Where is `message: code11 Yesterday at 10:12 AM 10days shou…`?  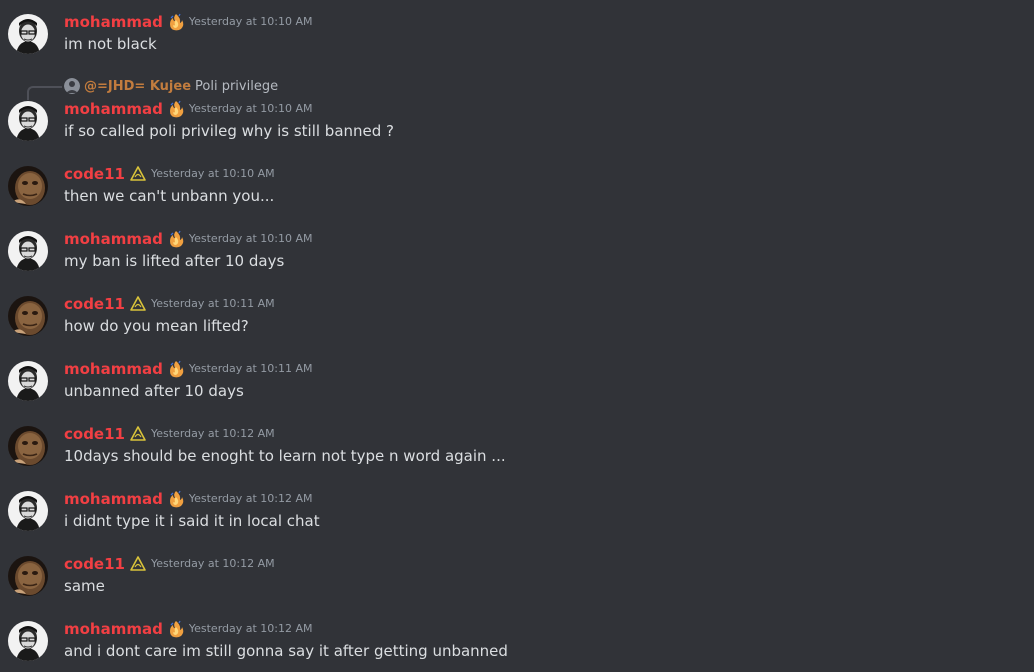 message: code11 Yesterday at 10:12 AM 10days shou… is located at coordinates (517, 454).